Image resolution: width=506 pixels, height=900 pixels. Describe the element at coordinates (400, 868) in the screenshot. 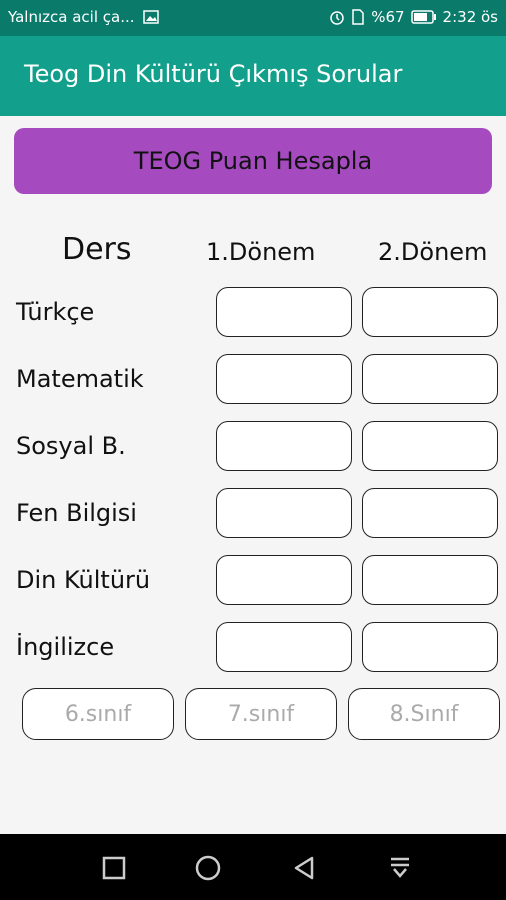

I see `notification-pull-icon` at that location.